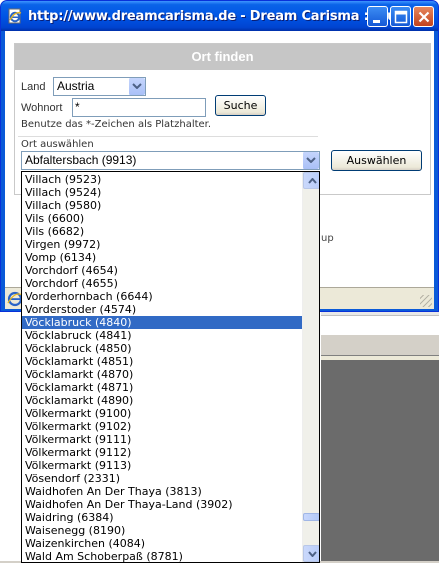 The image size is (439, 563). I want to click on scroll-thumb, so click(311, 516).